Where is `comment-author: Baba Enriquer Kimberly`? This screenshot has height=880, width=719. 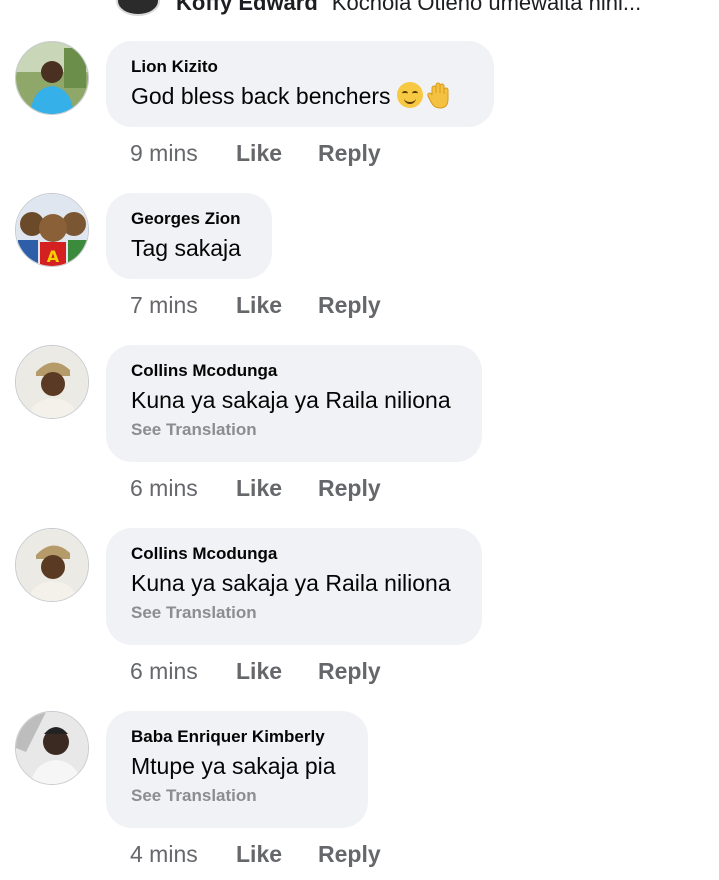 comment-author: Baba Enriquer Kimberly is located at coordinates (237, 737).